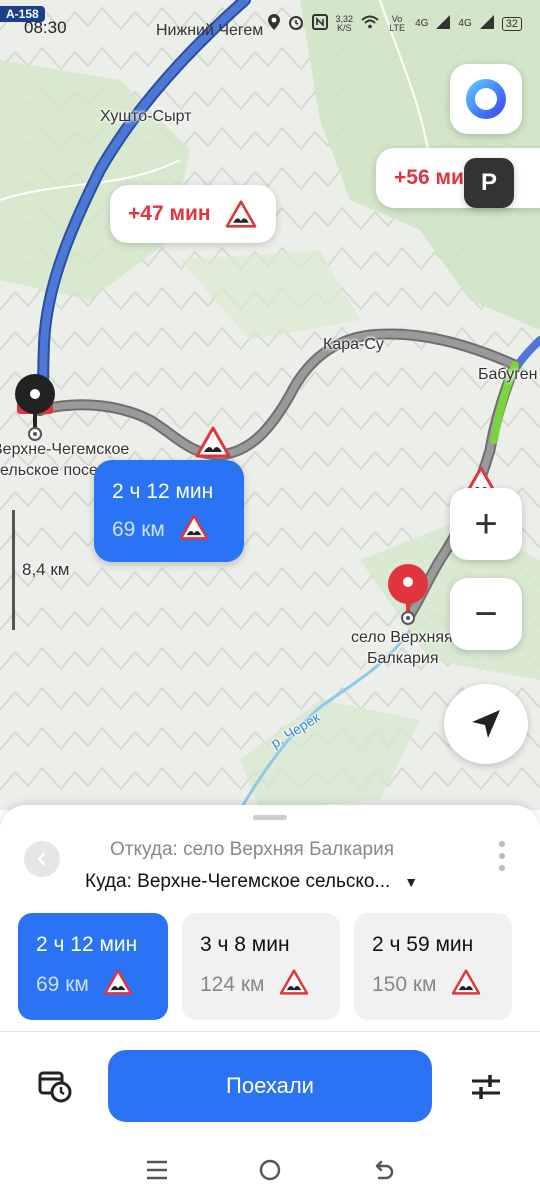 The width and height of the screenshot is (540, 1200). I want to click on recents-button, so click(157, 1170).